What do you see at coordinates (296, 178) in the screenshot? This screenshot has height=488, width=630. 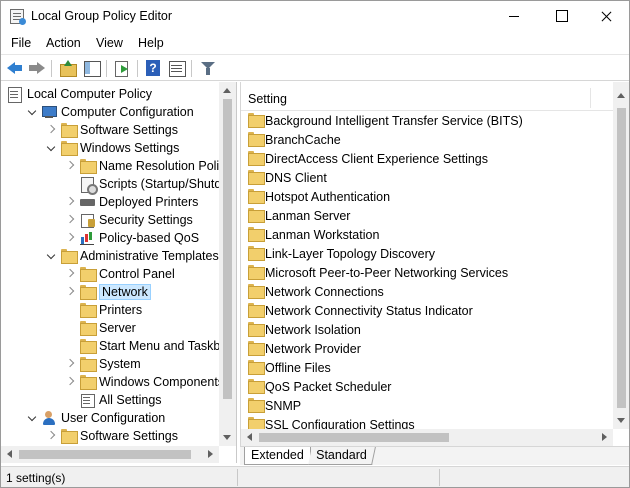 I see `list-item-label: DNS Client` at bounding box center [296, 178].